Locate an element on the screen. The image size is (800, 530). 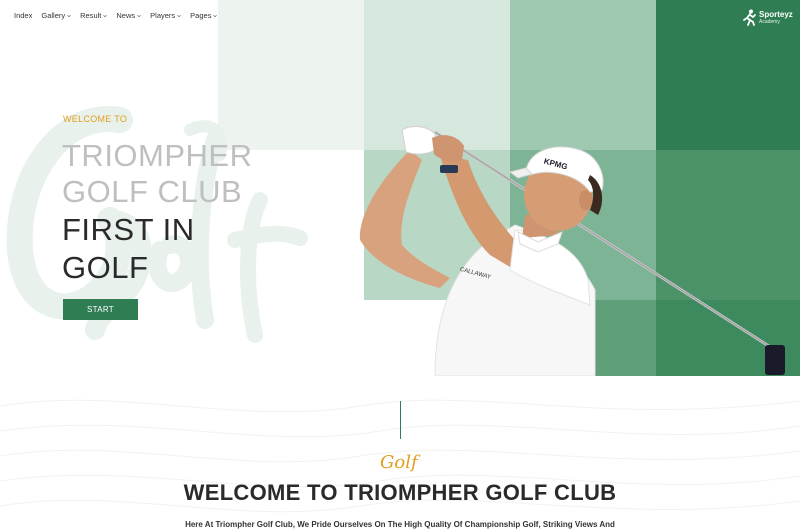
brand-subtitle: Academy is located at coordinates (769, 22).